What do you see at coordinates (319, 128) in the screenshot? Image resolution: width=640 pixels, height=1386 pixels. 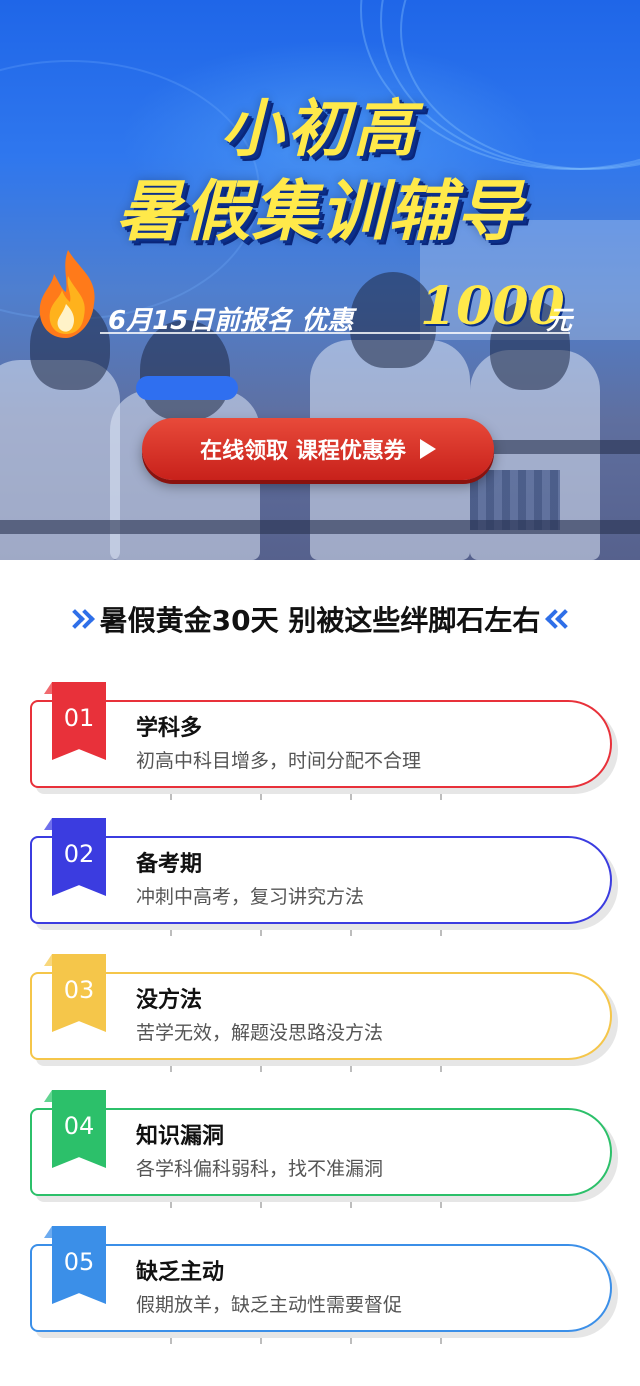 I see `hero-title-line1: 小初高` at bounding box center [319, 128].